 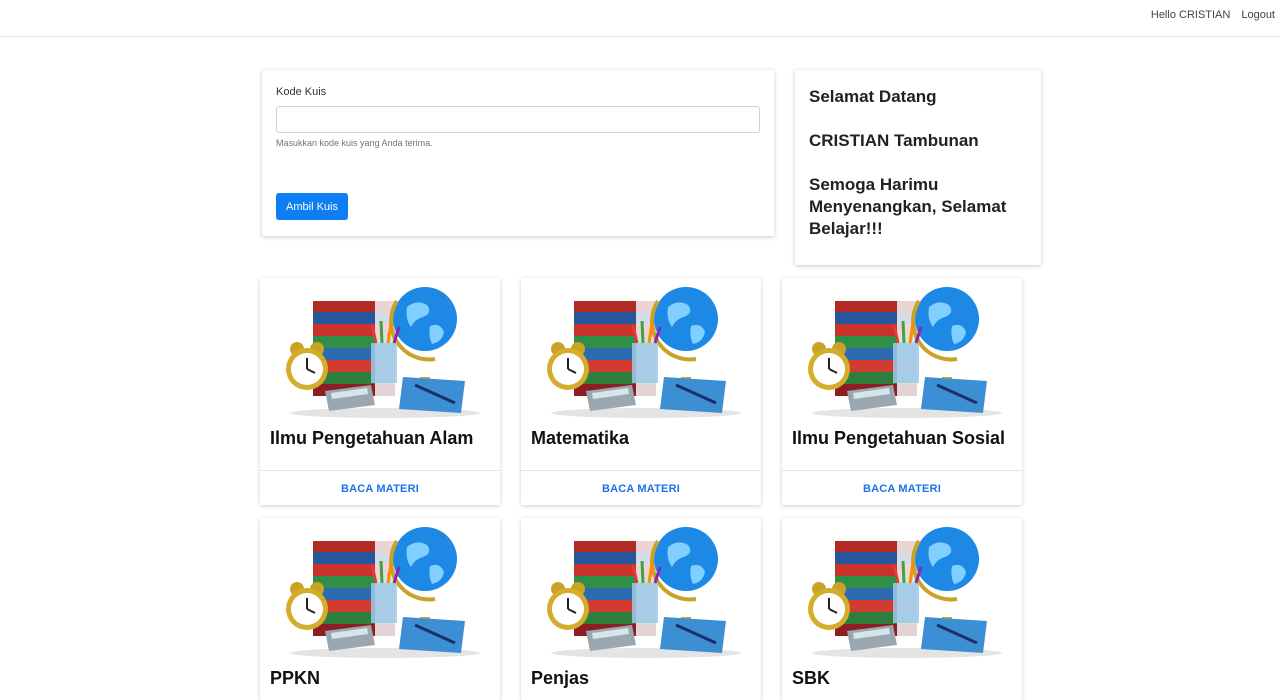 What do you see at coordinates (560, 678) in the screenshot?
I see `subject-title: Penjas` at bounding box center [560, 678].